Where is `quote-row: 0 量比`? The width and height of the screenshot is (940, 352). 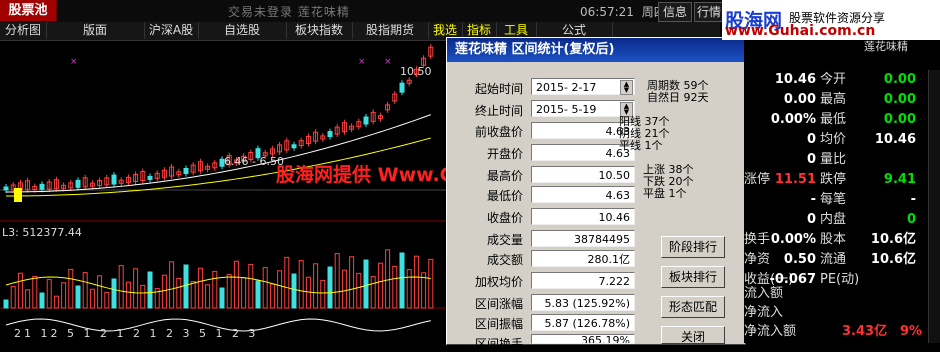
quote-row: 0 量比 is located at coordinates (839, 160).